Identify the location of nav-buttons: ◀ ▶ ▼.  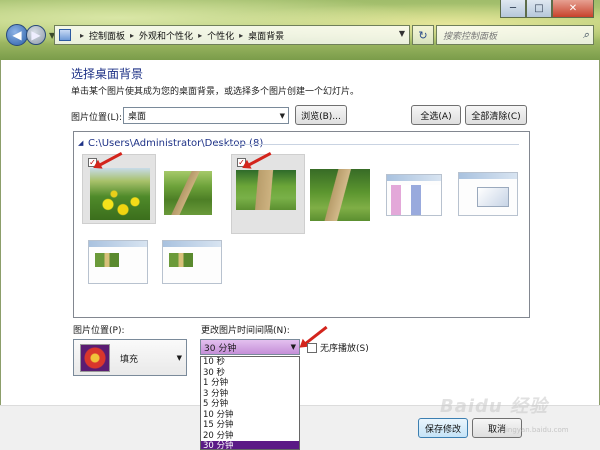
(30, 35).